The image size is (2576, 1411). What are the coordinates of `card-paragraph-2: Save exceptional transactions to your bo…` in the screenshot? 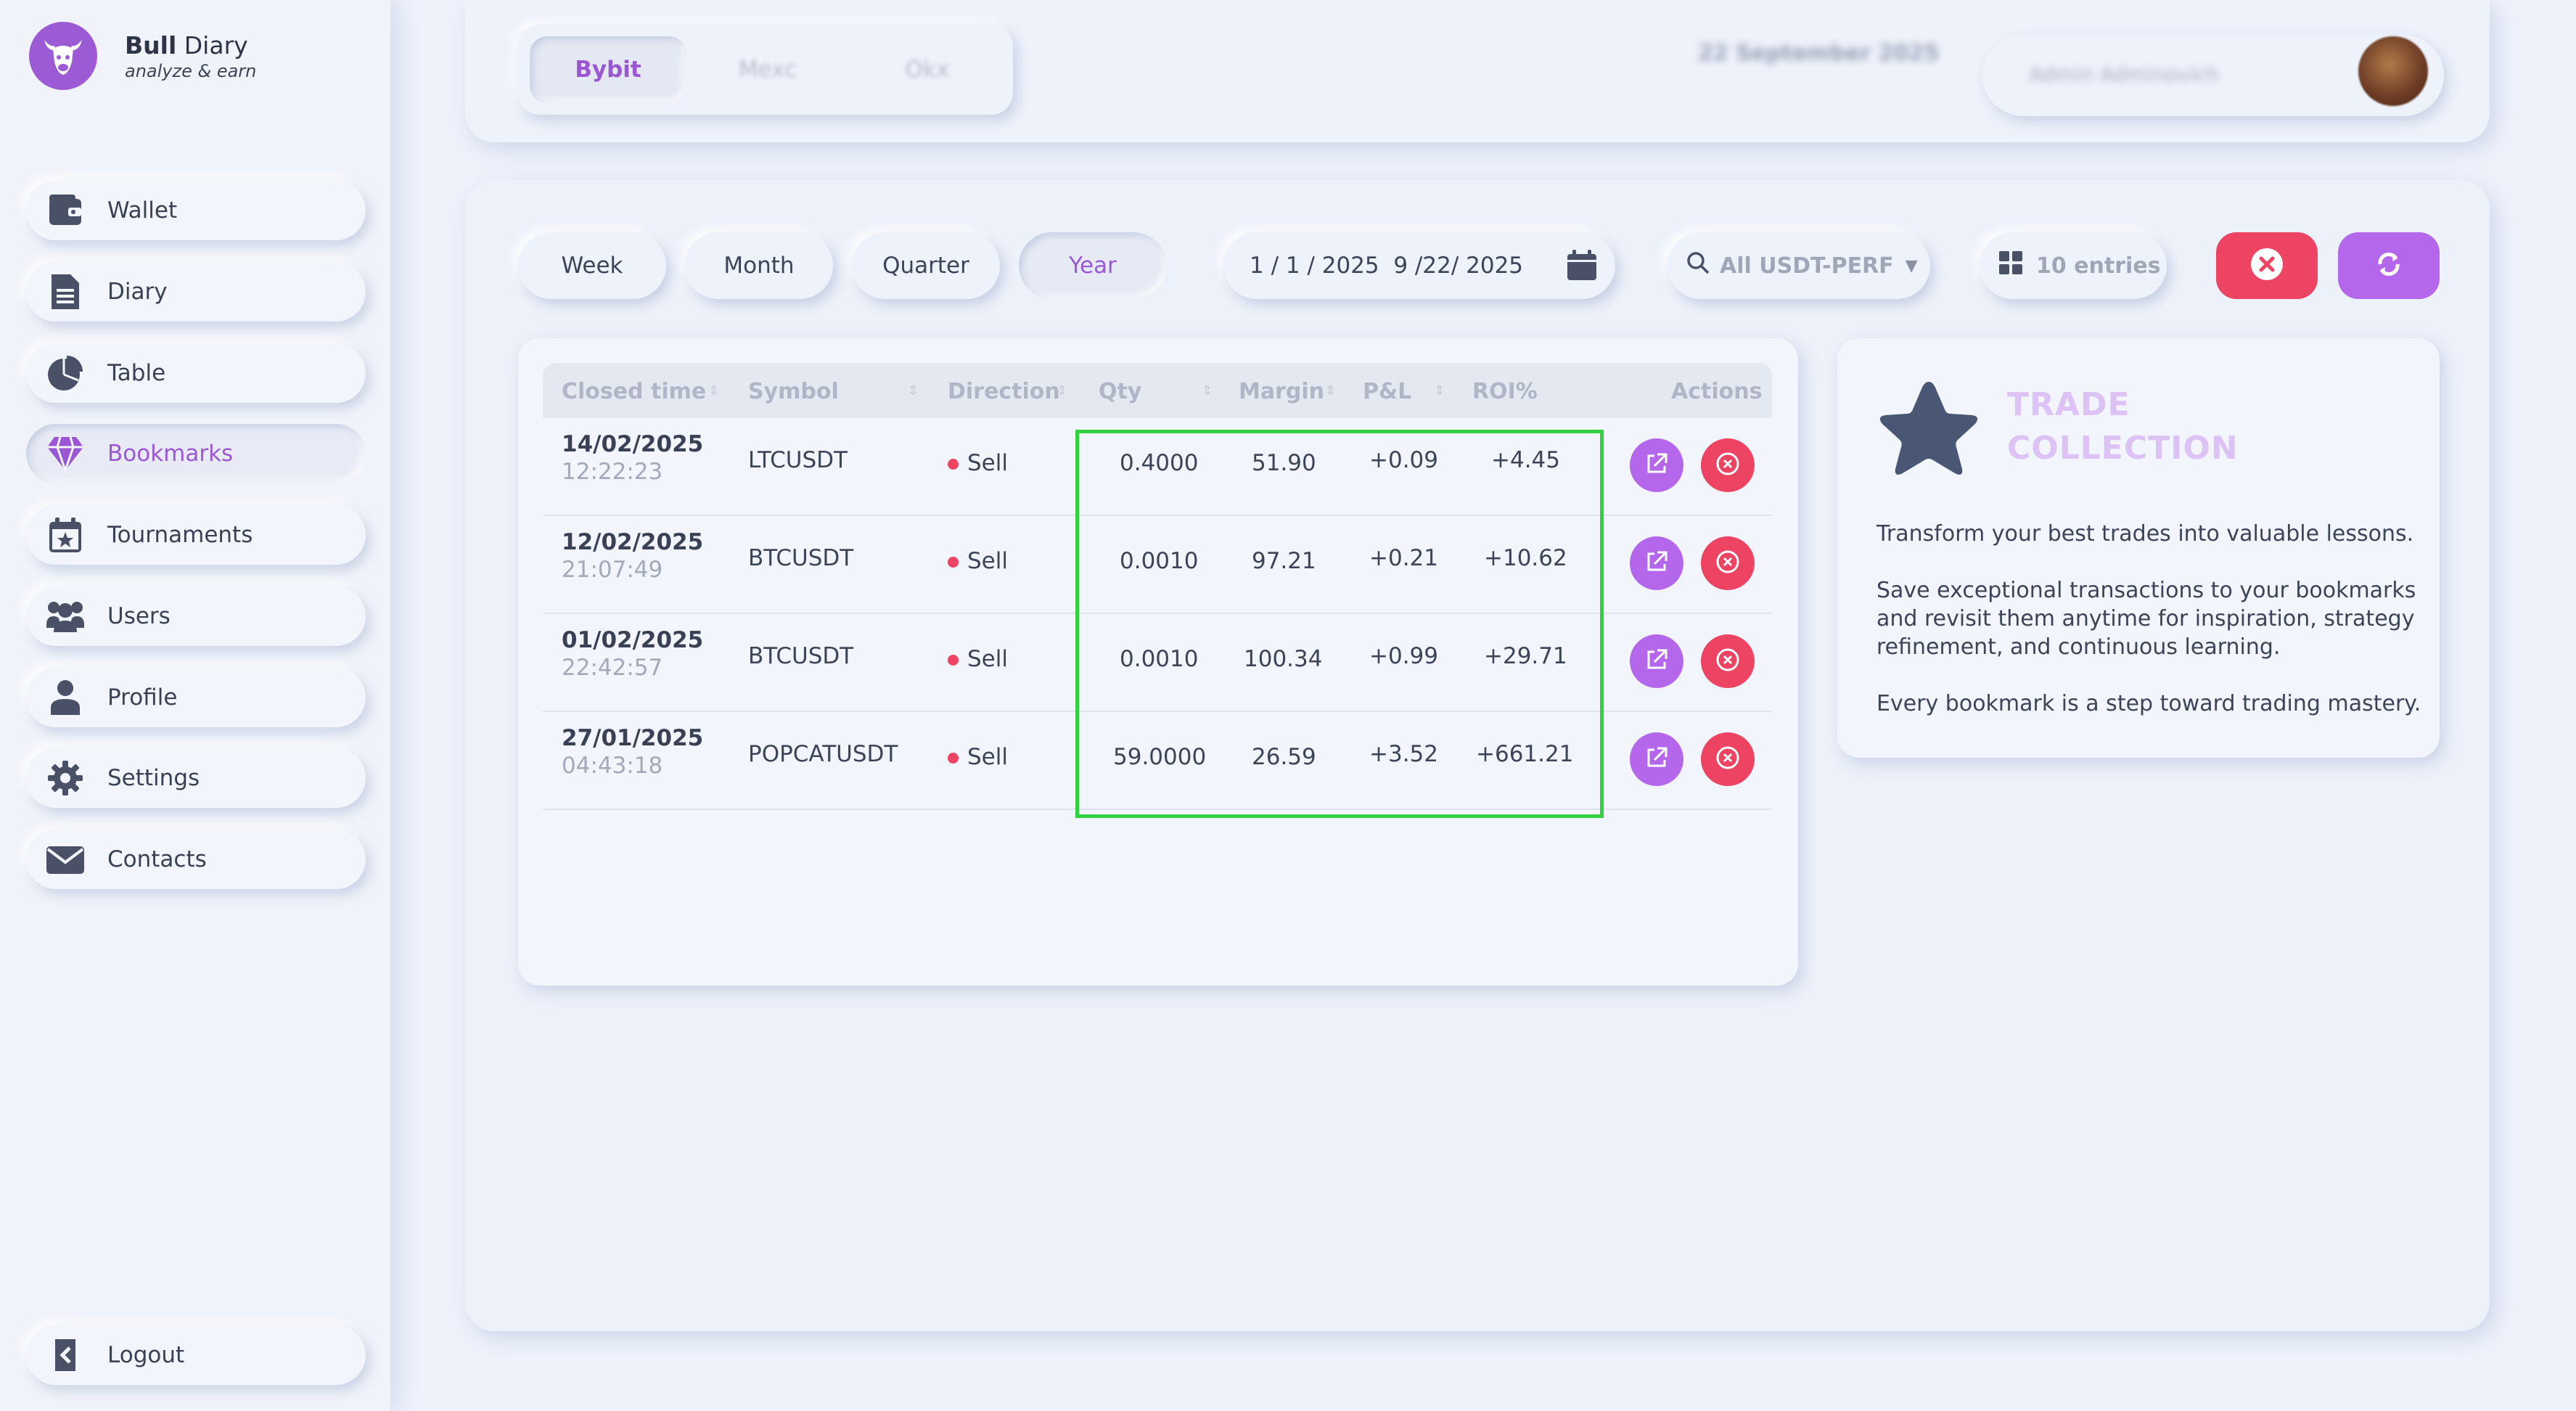 It's located at (2146, 619).